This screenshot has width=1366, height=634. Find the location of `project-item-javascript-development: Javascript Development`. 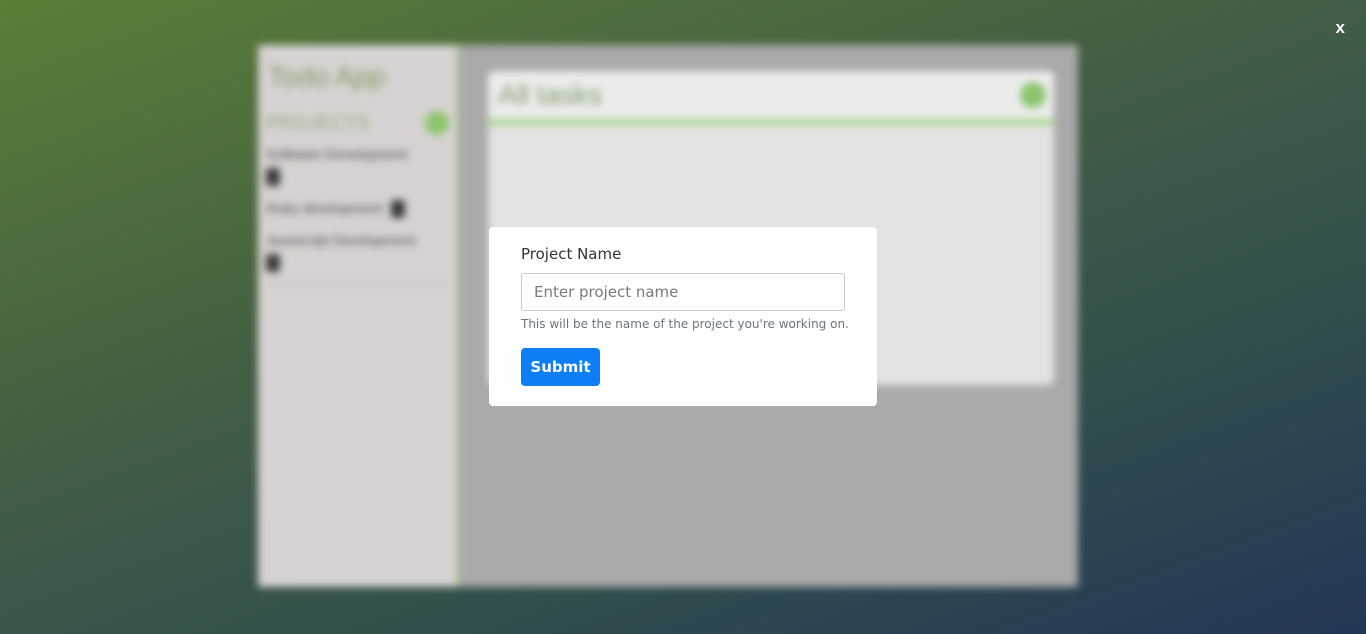

project-item-javascript-development: Javascript Development is located at coordinates (357, 251).